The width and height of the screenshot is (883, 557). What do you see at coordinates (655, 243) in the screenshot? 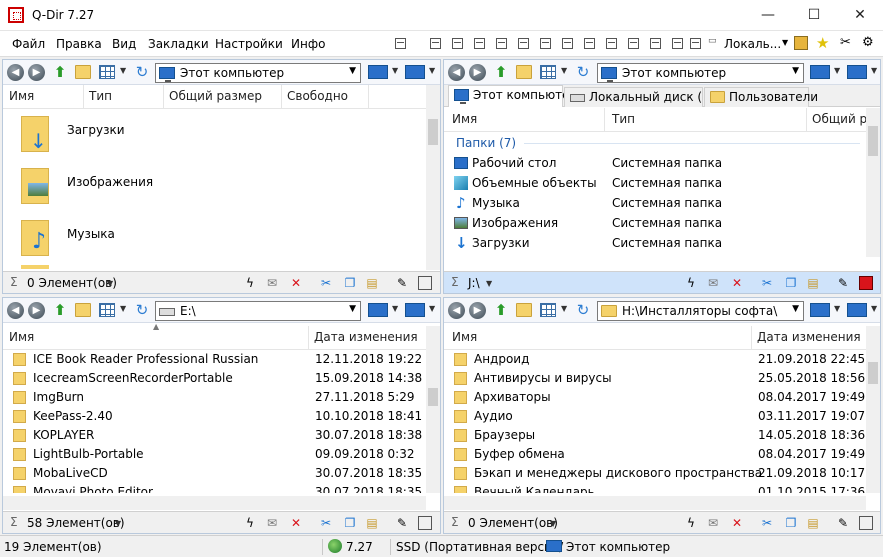
I see `list-item: ↓ Загрузки Системная папка` at bounding box center [655, 243].